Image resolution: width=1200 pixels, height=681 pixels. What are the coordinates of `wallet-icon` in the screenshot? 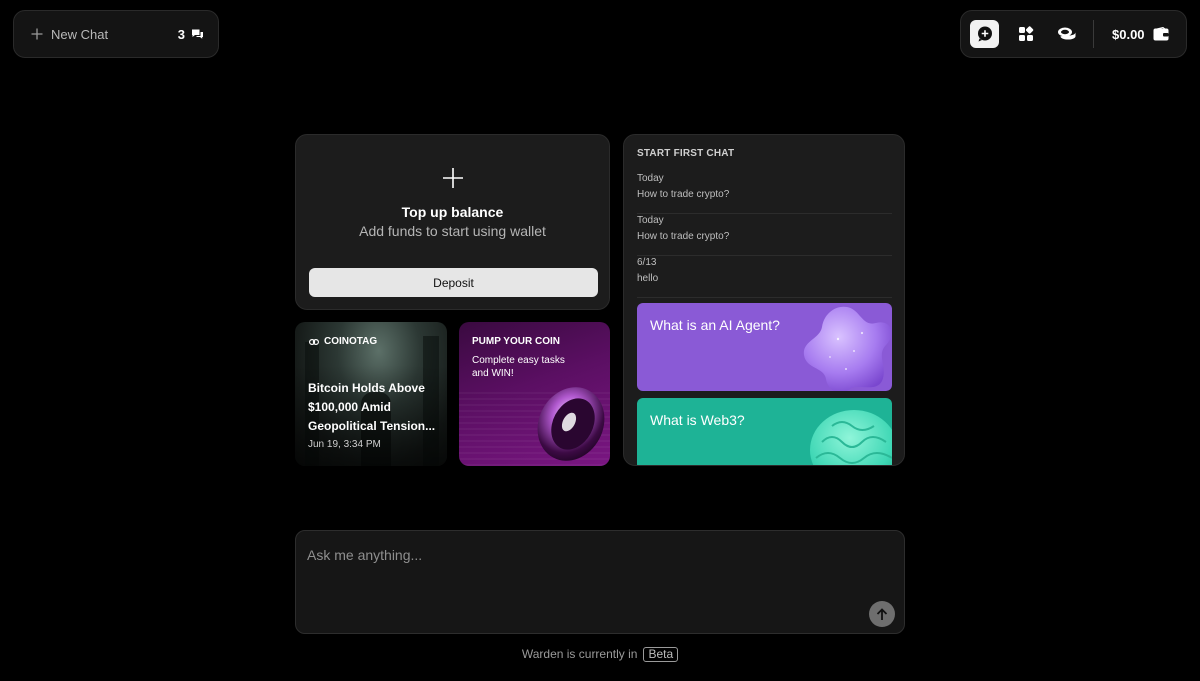 It's located at (1161, 34).